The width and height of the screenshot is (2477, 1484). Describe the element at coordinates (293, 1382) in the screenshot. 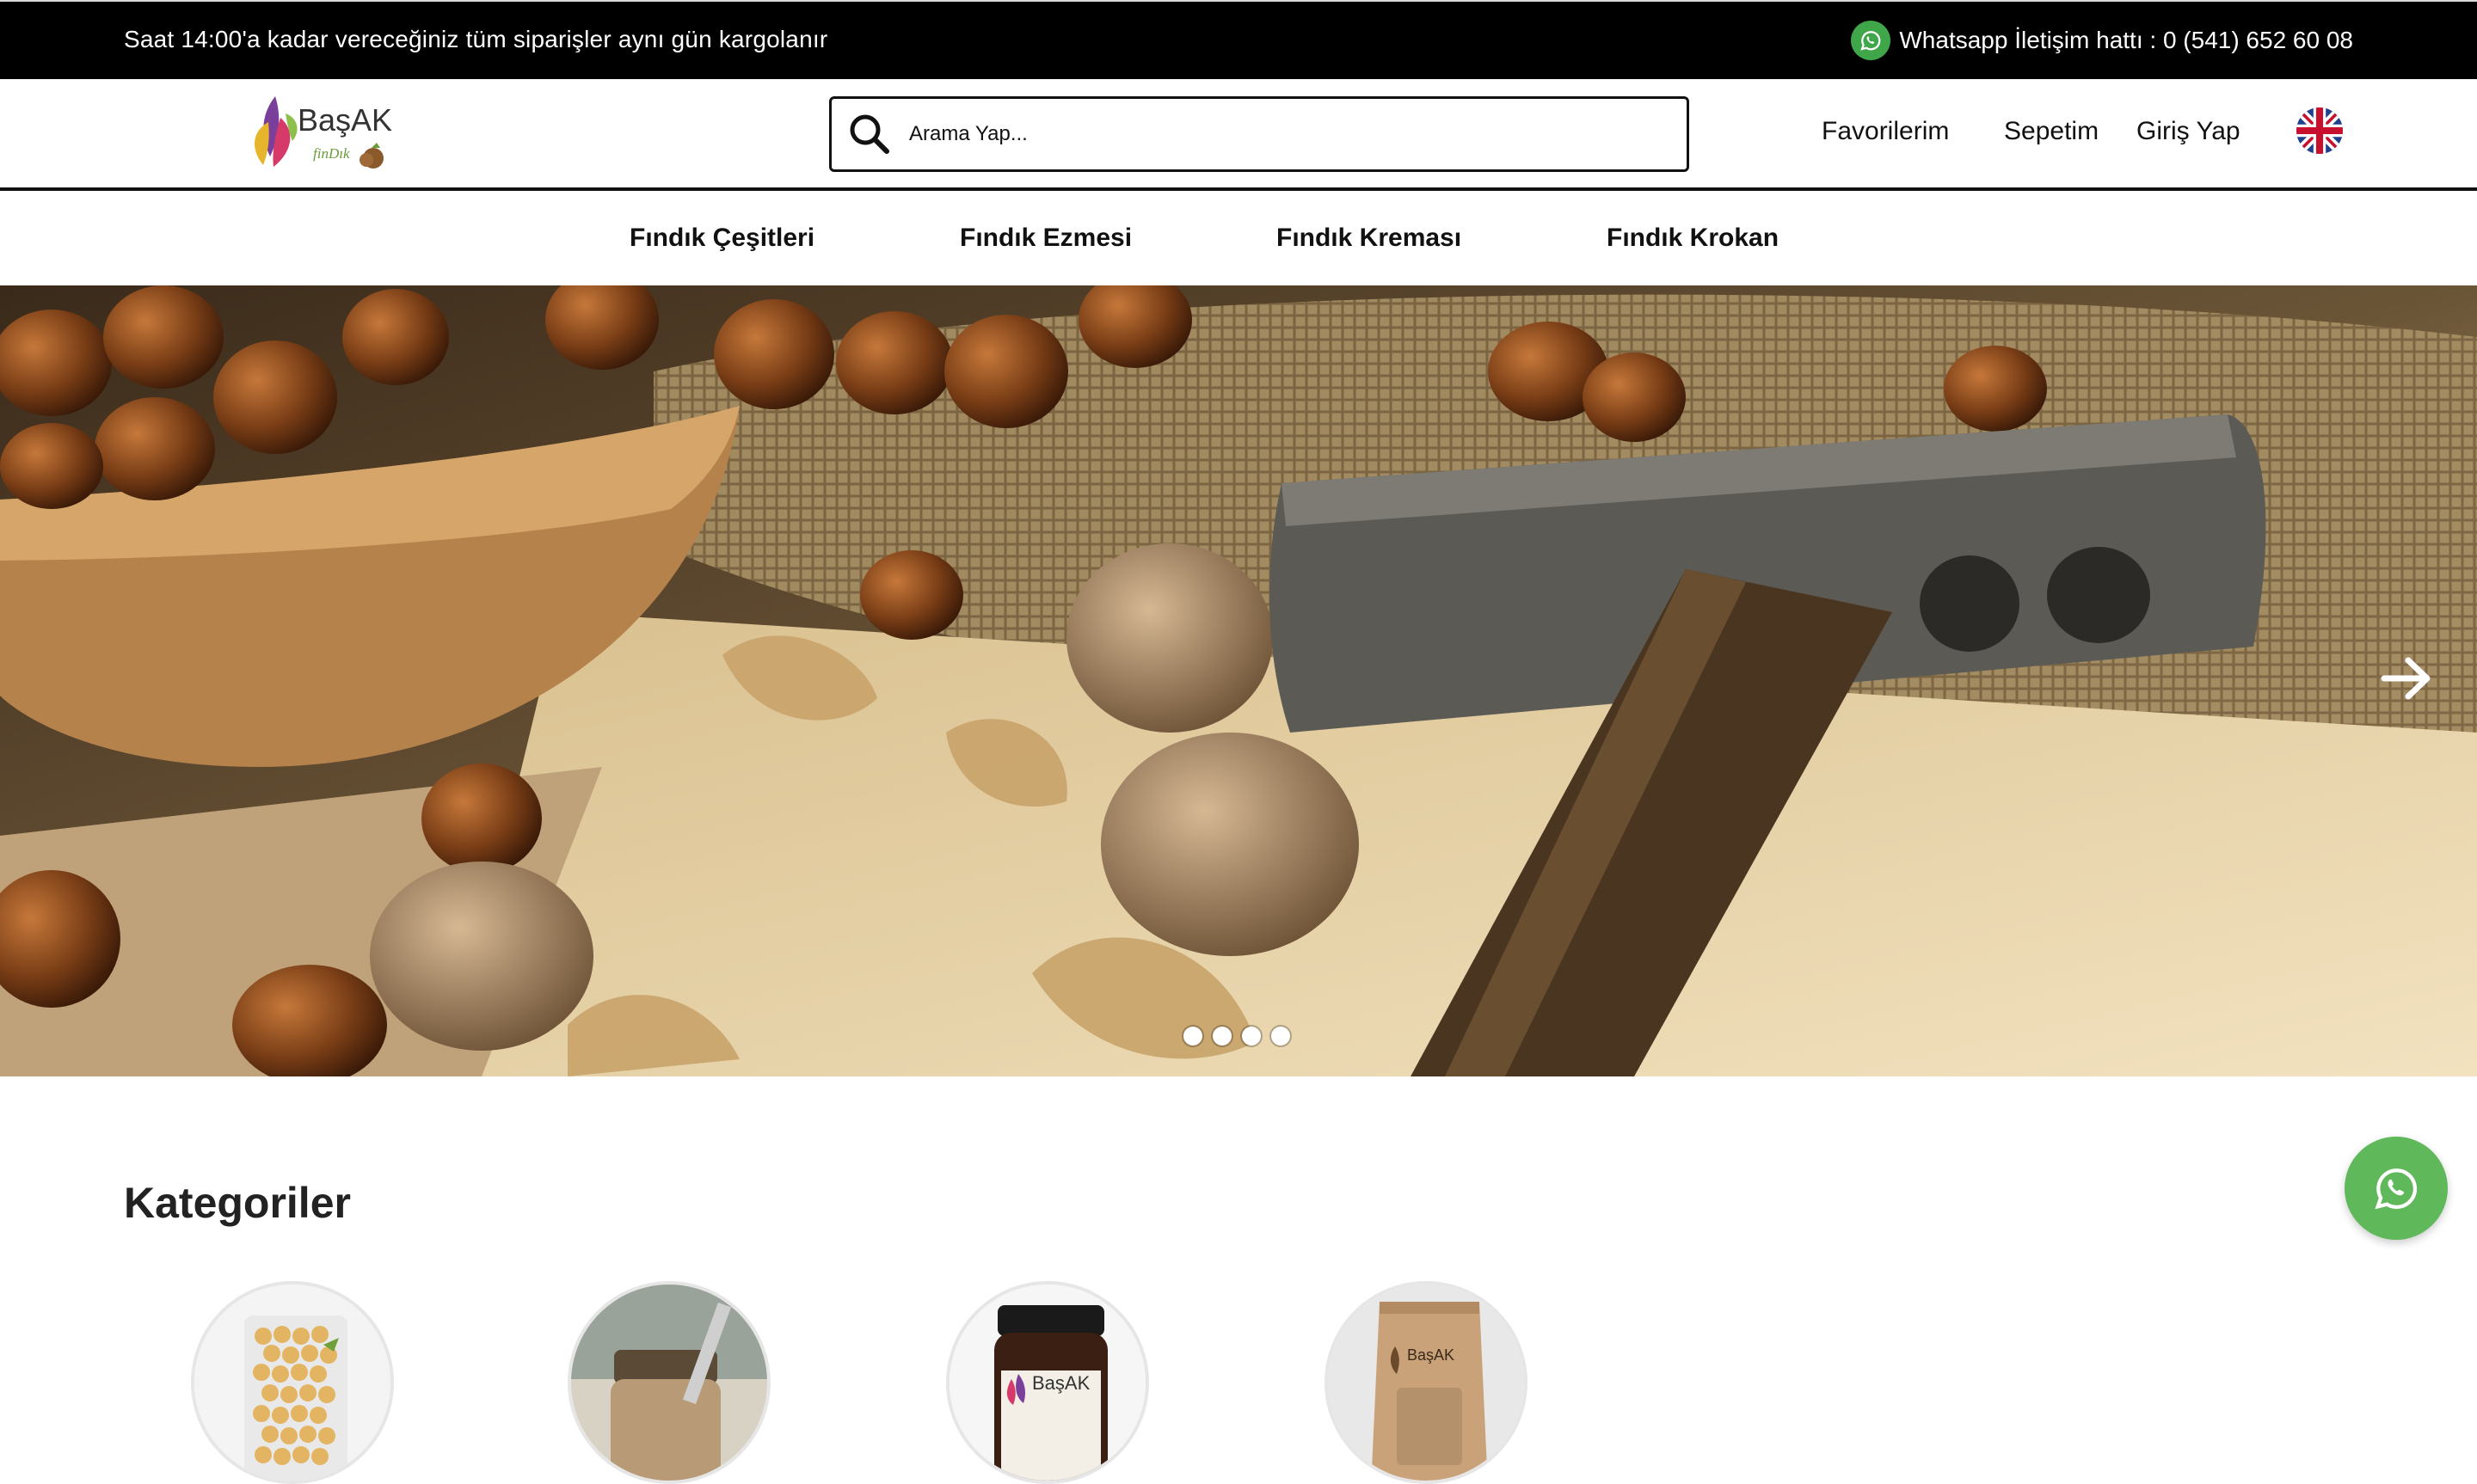

I see `category-hazelnut-bag` at that location.